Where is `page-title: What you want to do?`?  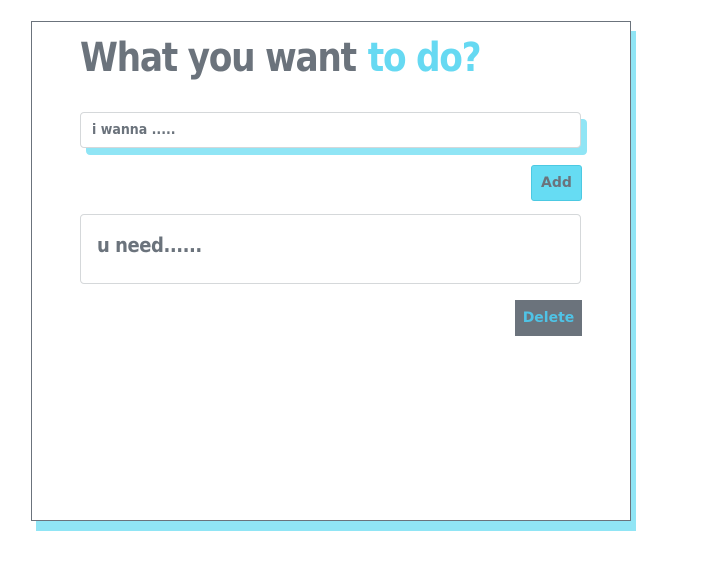
page-title: What you want to do? is located at coordinates (281, 58).